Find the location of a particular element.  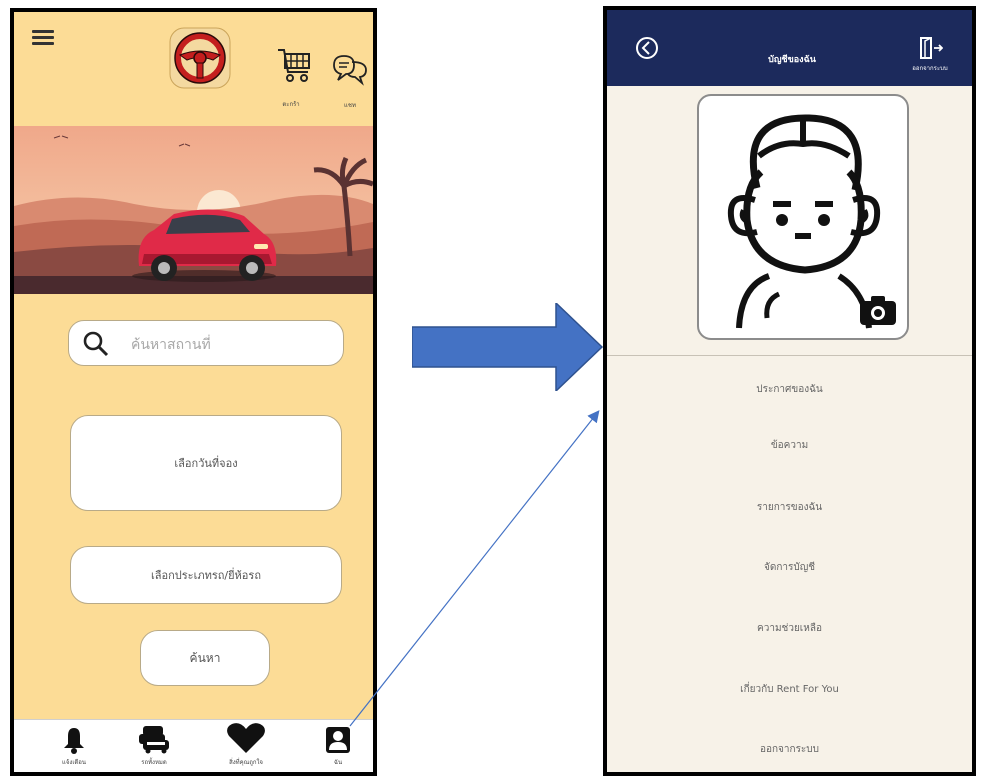

nav-label-profile: ฉัน is located at coordinates (338, 762).